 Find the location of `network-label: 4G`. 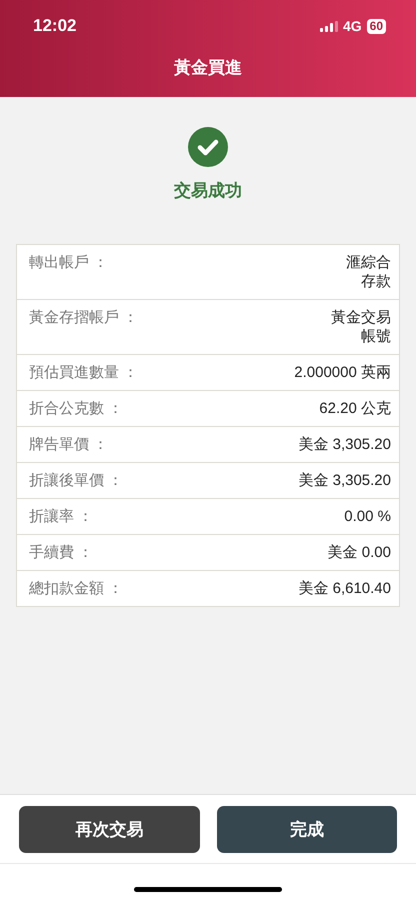

network-label: 4G is located at coordinates (352, 26).